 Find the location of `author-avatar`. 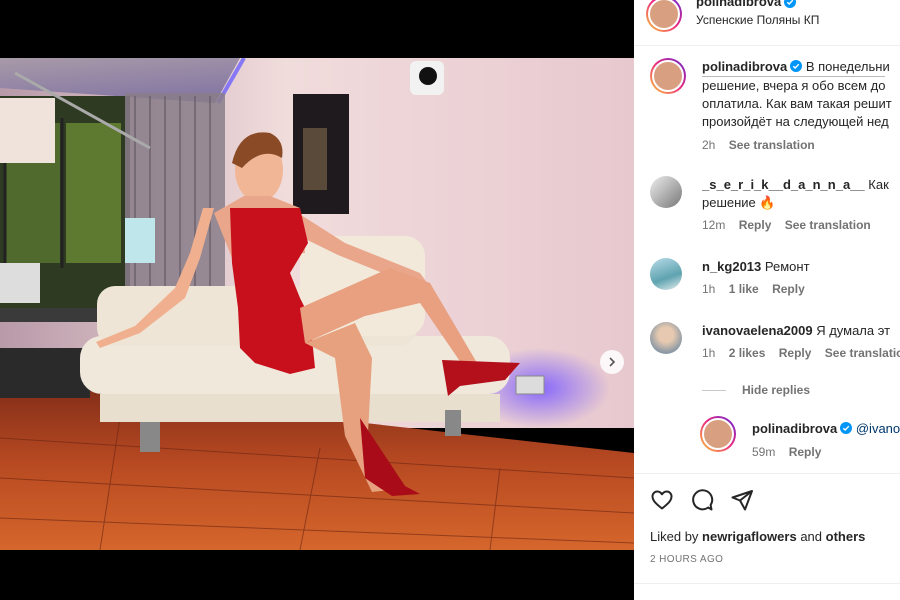

author-avatar is located at coordinates (664, 16).